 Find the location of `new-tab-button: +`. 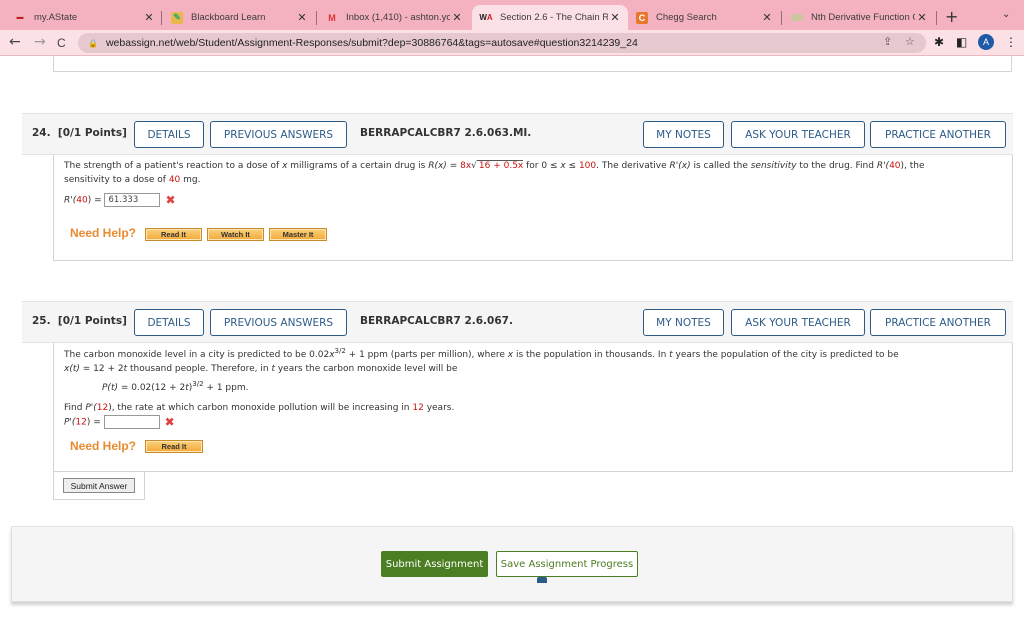

new-tab-button: + is located at coordinates (951, 16).